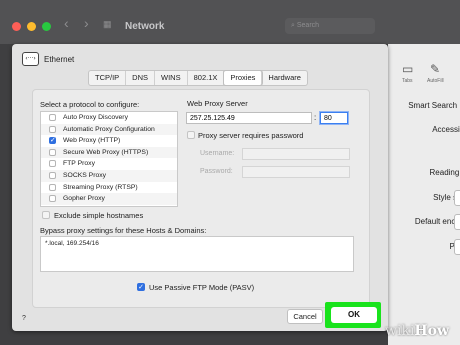  I want to click on exclude-hostnames-checkbox, so click(46, 215).